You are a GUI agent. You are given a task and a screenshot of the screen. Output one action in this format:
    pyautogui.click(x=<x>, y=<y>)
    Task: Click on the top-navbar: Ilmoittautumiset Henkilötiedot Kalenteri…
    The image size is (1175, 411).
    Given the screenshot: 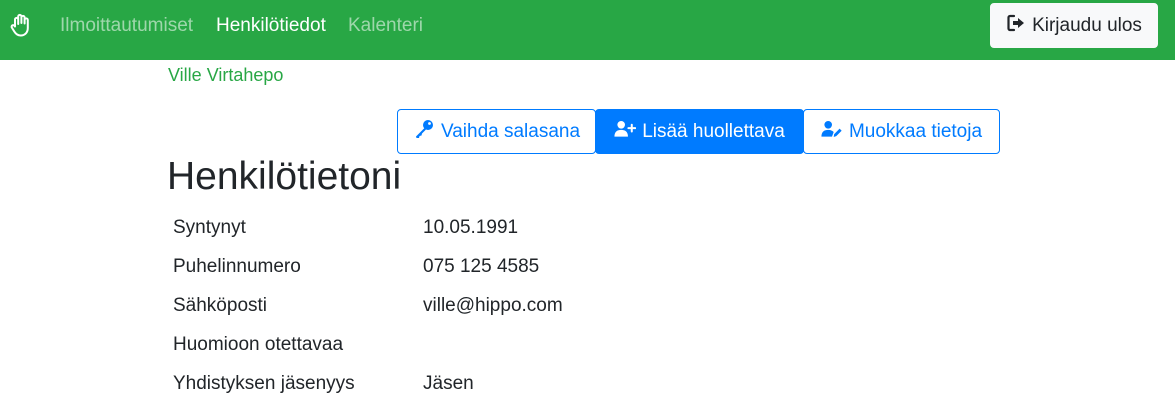 What is the action you would take?
    pyautogui.click(x=587, y=30)
    